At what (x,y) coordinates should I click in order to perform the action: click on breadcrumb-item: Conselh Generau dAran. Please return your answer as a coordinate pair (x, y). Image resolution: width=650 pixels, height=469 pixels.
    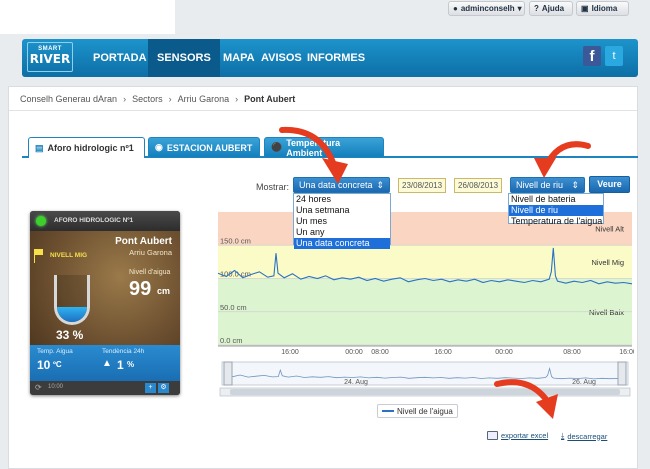
    Looking at the image, I should click on (68, 99).